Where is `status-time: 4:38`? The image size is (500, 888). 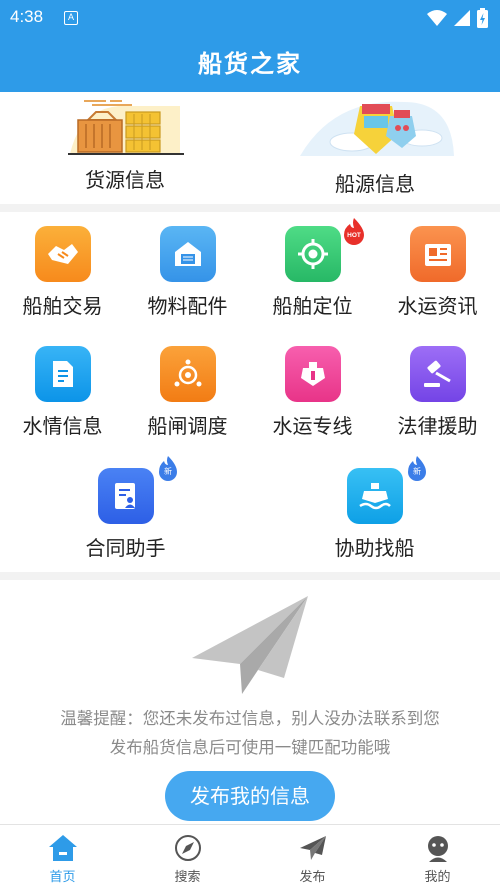 status-time: 4:38 is located at coordinates (27, 16).